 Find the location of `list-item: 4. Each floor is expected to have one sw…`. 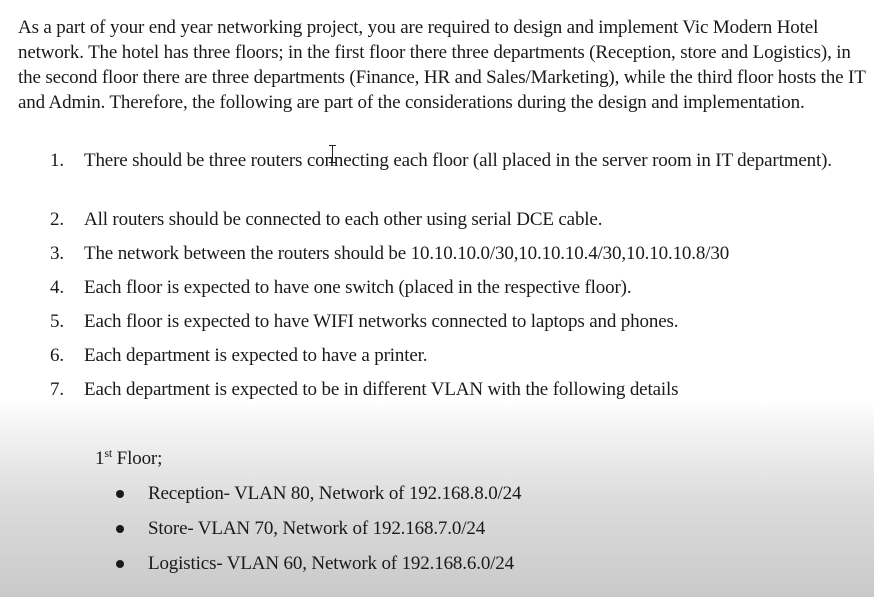

list-item: 4. Each floor is expected to have one sw… is located at coordinates (437, 287).